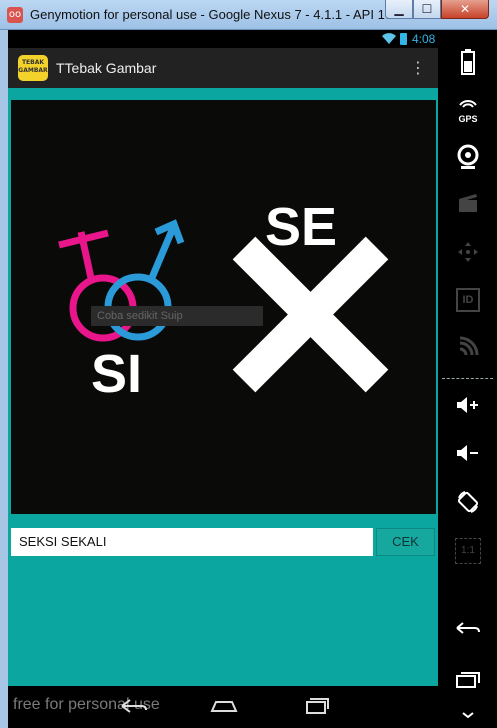  What do you see at coordinates (468, 256) in the screenshot?
I see `dpad-icon` at bounding box center [468, 256].